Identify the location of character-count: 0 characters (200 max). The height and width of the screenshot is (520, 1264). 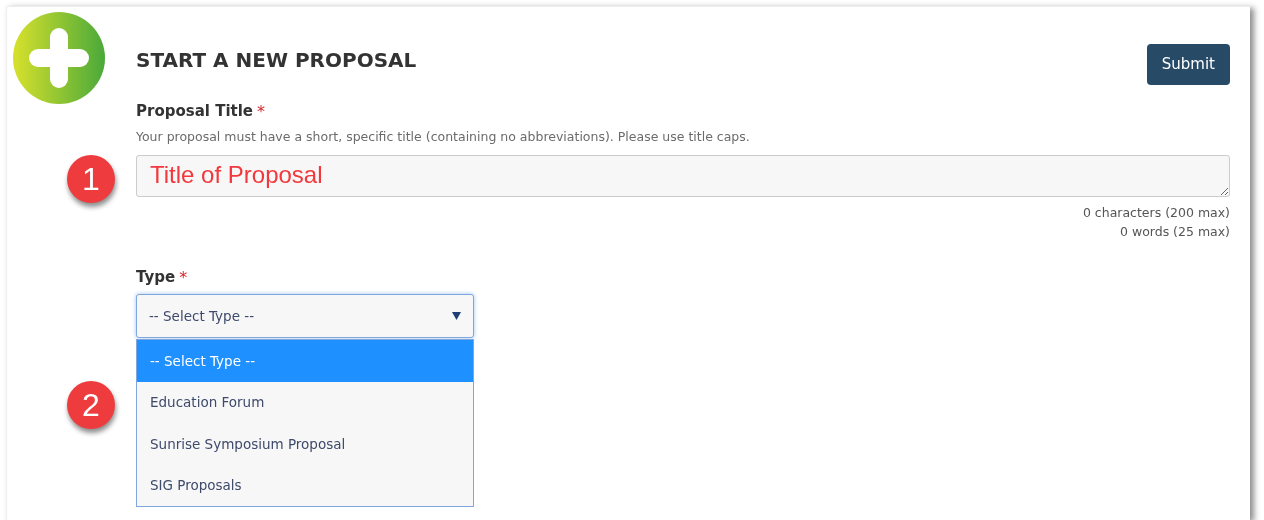
(1155, 212).